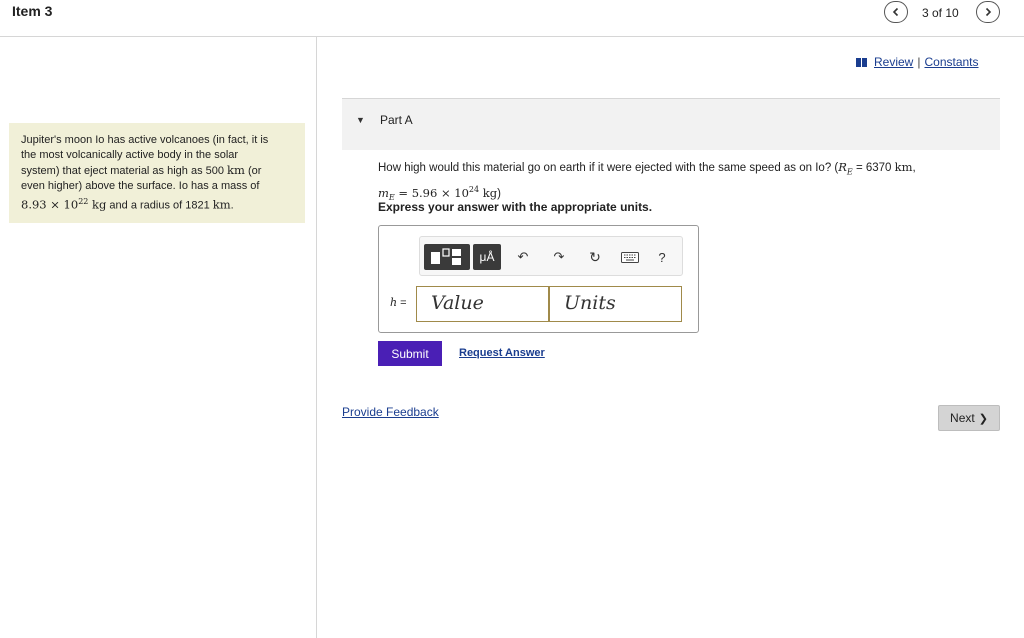  I want to click on constants-link: Constants, so click(951, 62).